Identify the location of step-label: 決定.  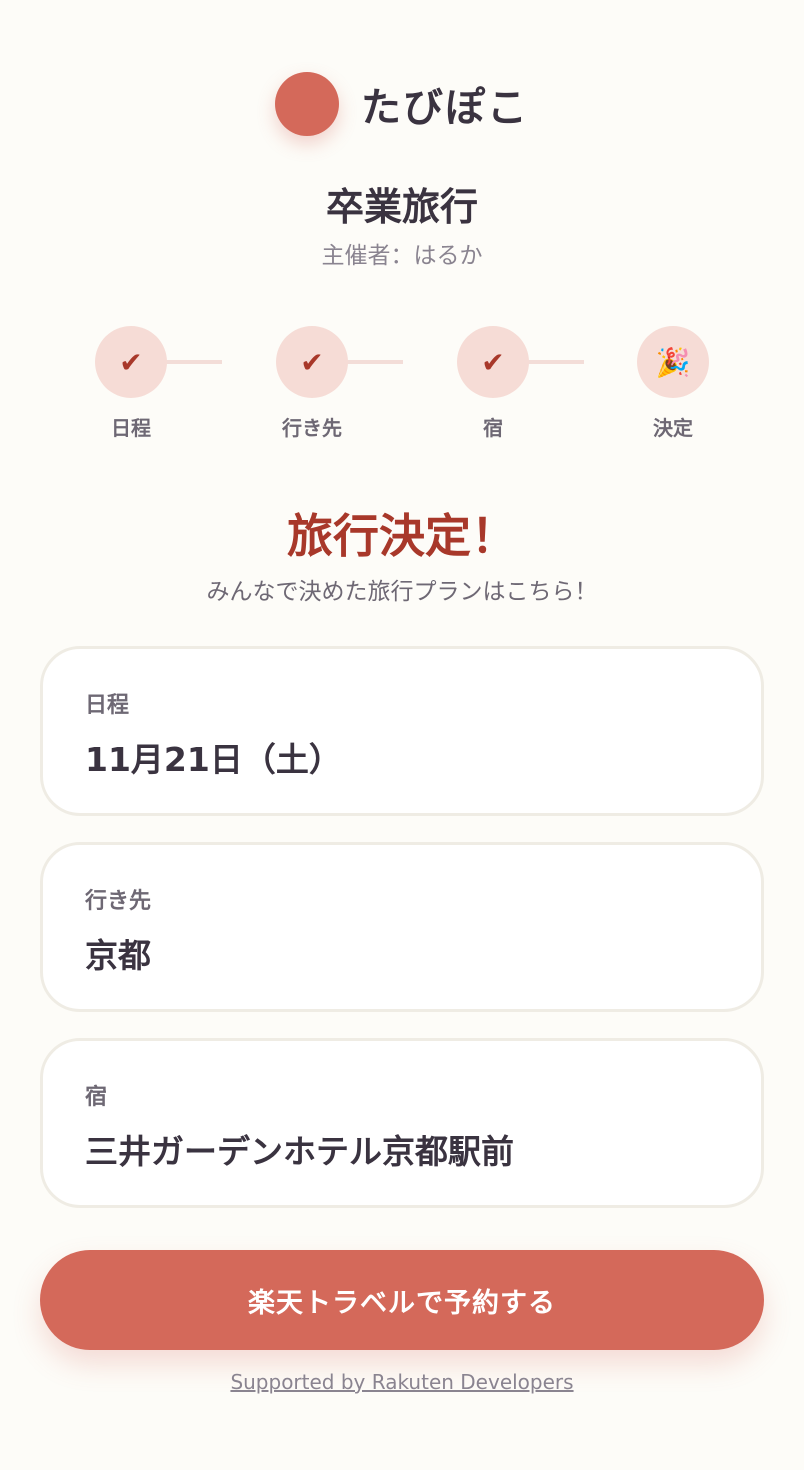
(673, 428).